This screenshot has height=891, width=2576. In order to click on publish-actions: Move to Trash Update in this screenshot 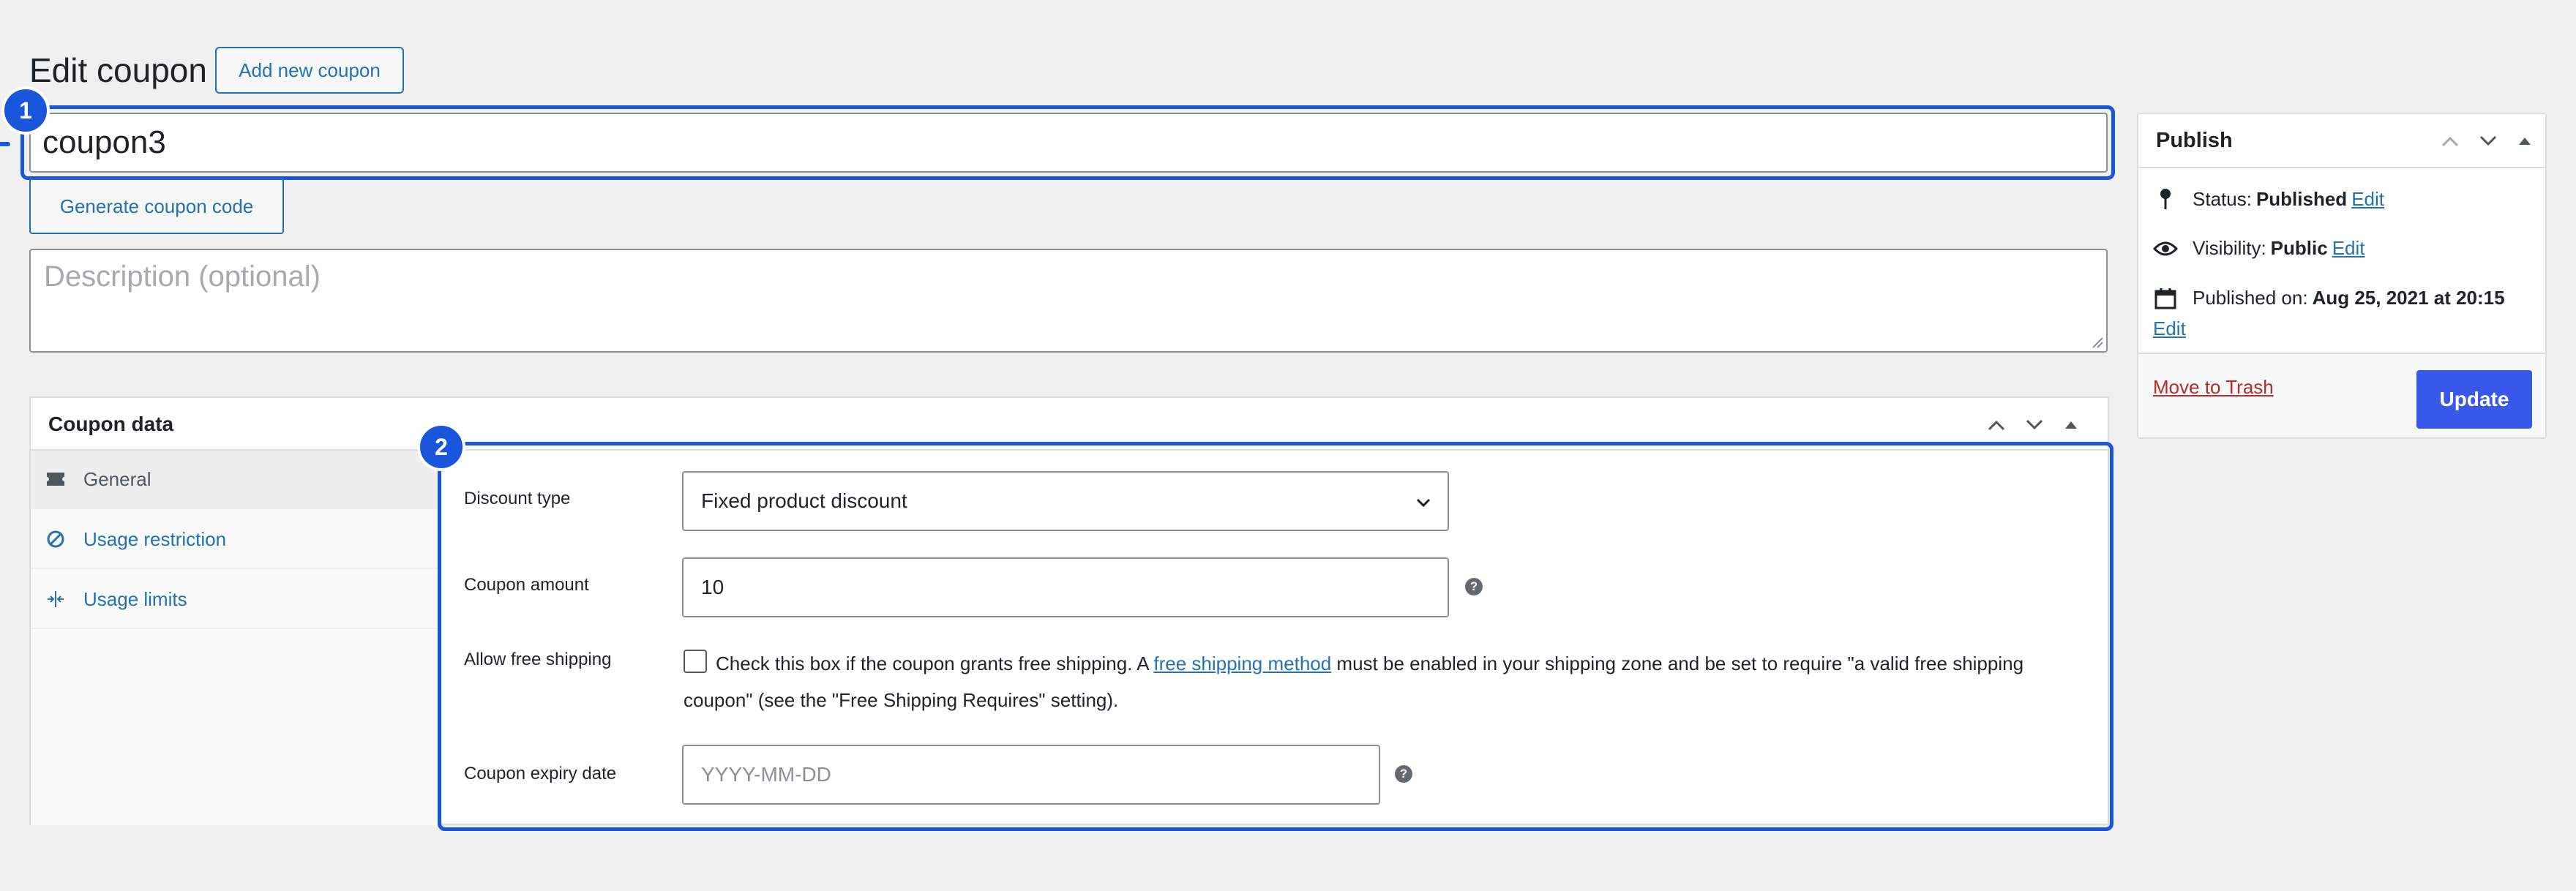, I will do `click(2341, 395)`.